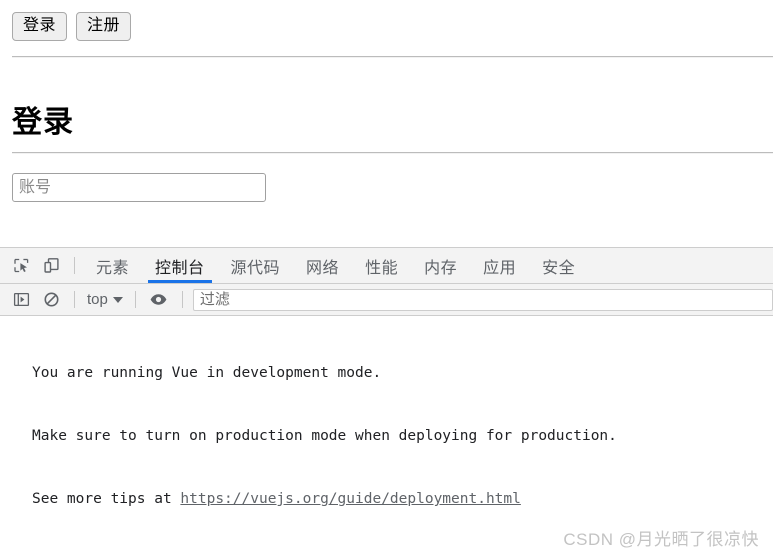 Image resolution: width=773 pixels, height=558 pixels. I want to click on devtools-tabbar: 元素 控制台 源代码 网络 性能 内存 应用 安全, so click(386, 266).